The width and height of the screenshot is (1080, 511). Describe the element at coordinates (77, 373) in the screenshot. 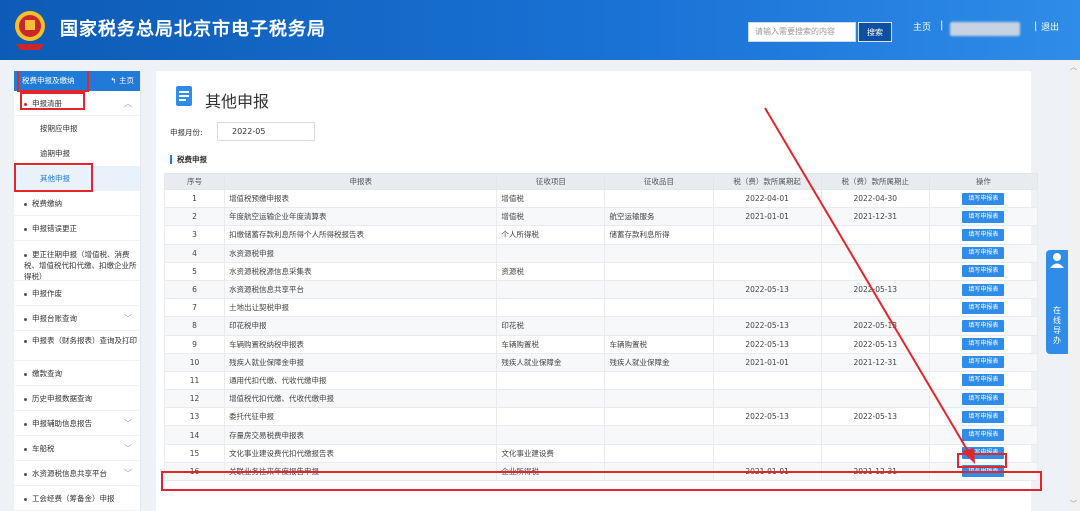

I see `sidebar-item-payment-query: 缴款查询` at that location.